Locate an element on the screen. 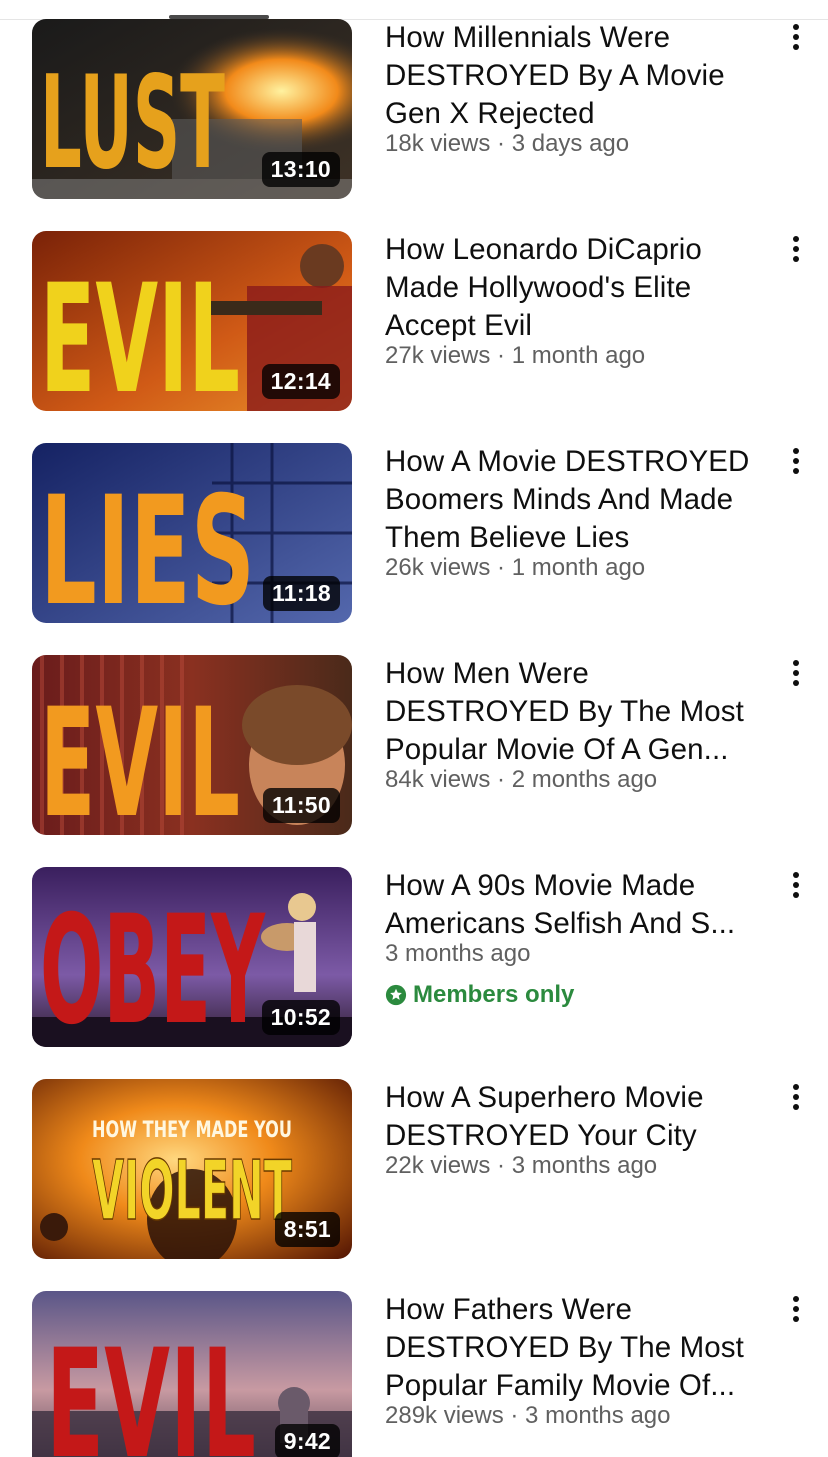 The height and width of the screenshot is (1457, 828). video-meta: 84k views · 2 months ago is located at coordinates (521, 779).